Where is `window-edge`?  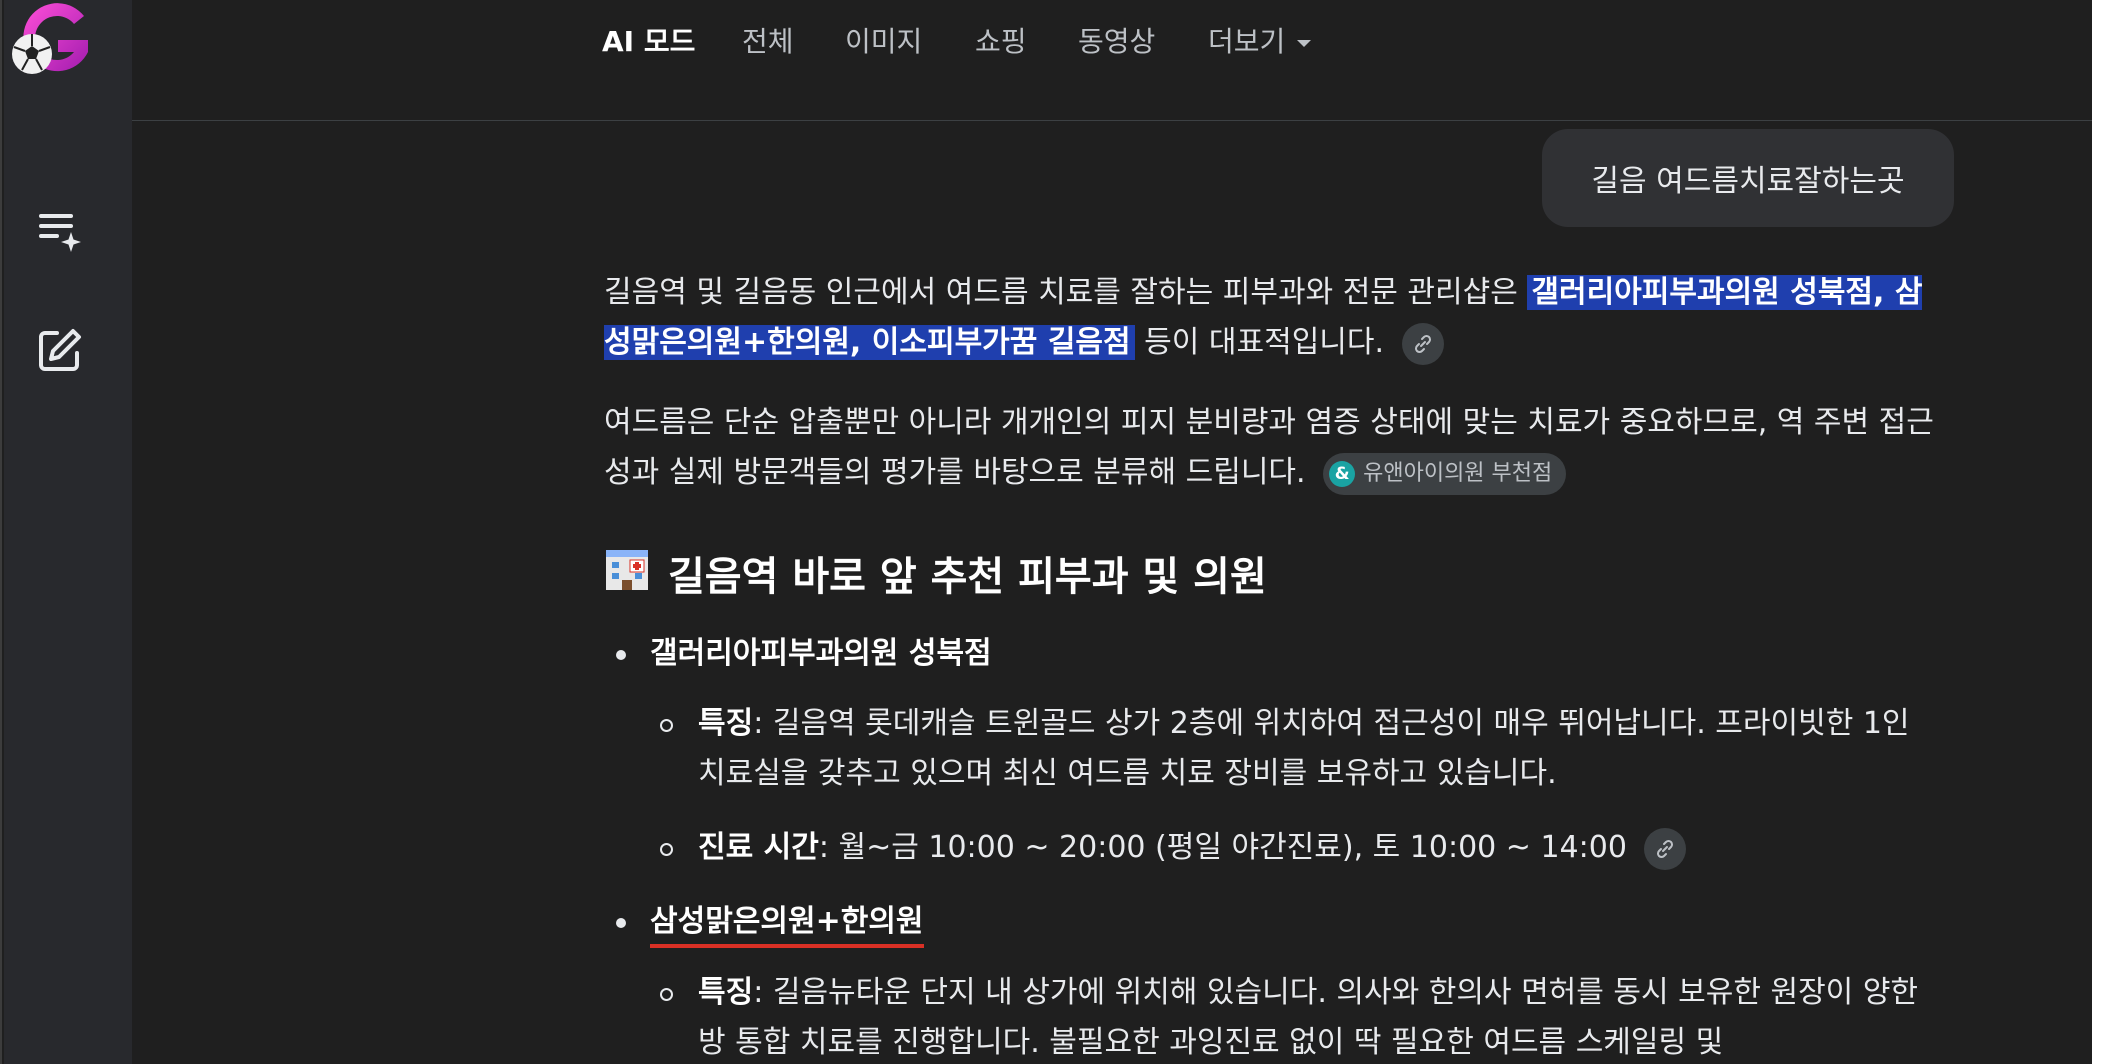
window-edge is located at coordinates (2105, 532).